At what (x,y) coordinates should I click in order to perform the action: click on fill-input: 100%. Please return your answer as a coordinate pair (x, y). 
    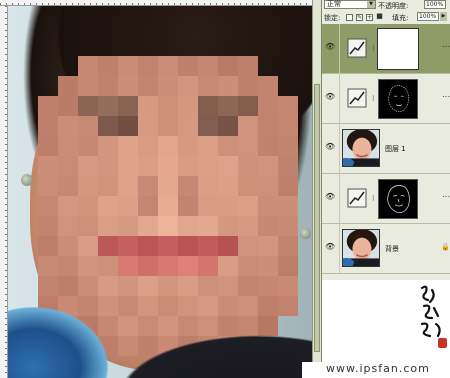
    Looking at the image, I should click on (428, 16).